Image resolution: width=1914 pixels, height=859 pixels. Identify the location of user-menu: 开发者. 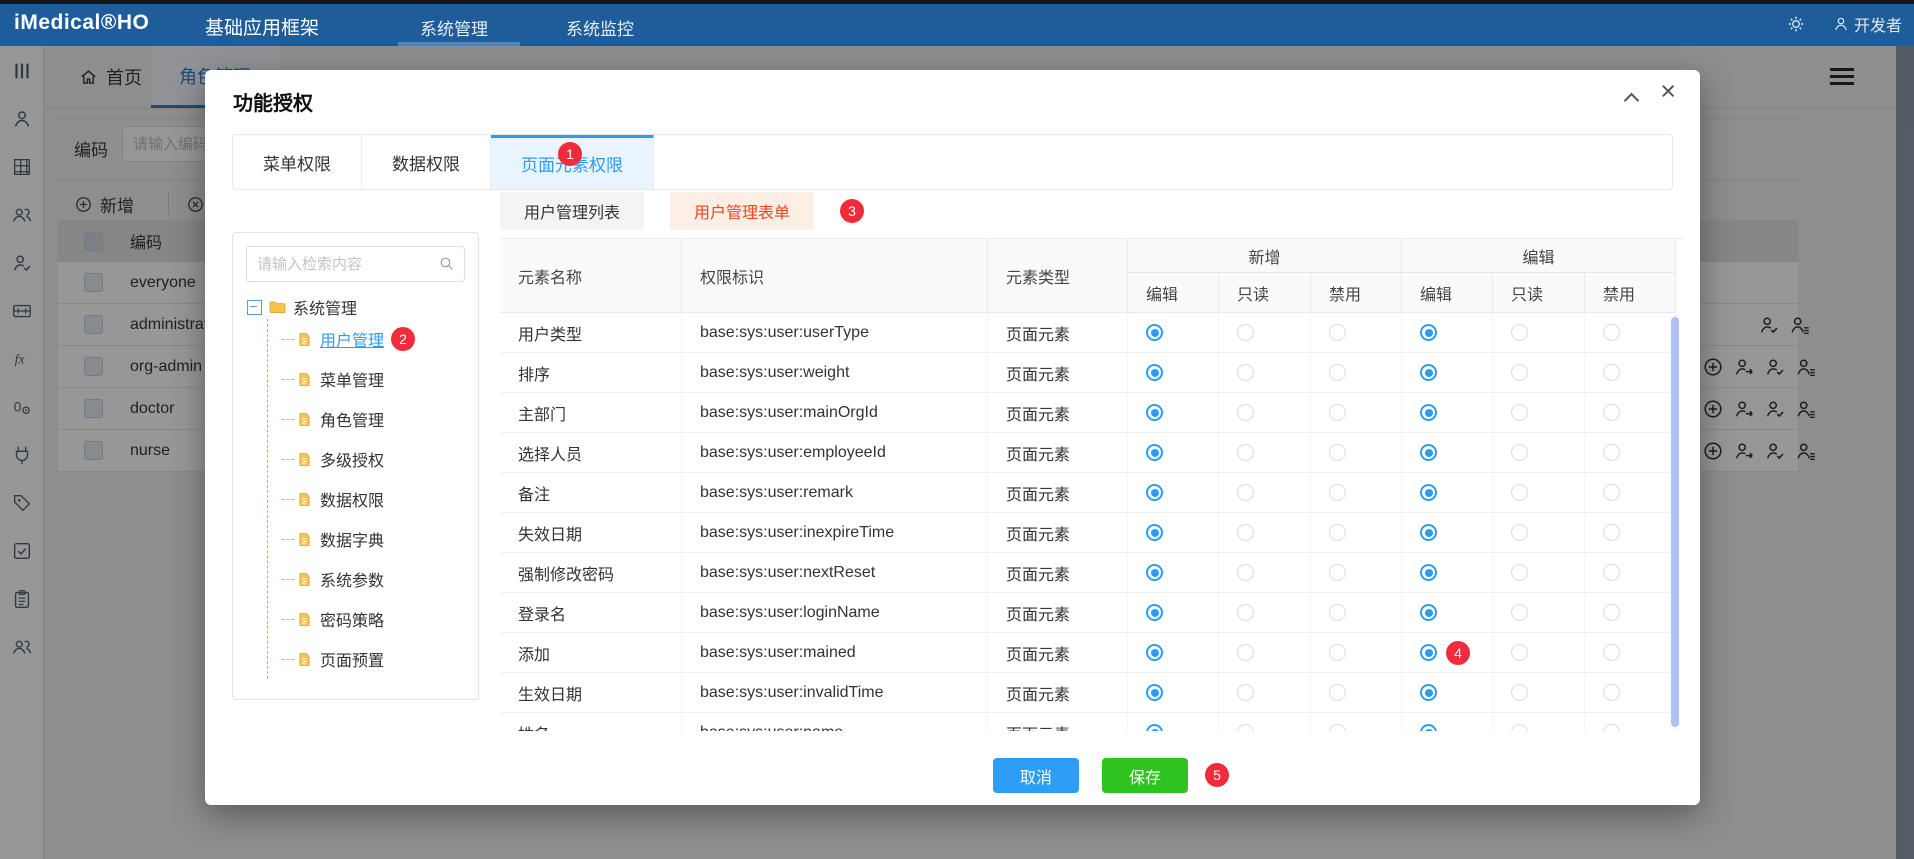
(1867, 24).